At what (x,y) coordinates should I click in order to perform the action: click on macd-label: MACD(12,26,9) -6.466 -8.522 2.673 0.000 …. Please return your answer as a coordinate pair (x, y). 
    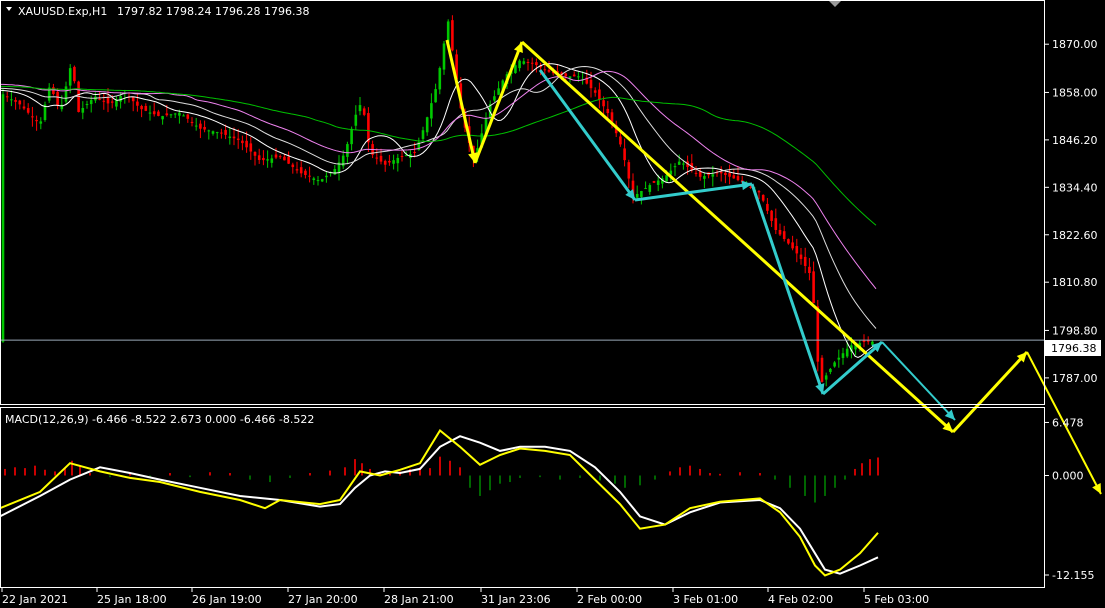
    Looking at the image, I should click on (159, 419).